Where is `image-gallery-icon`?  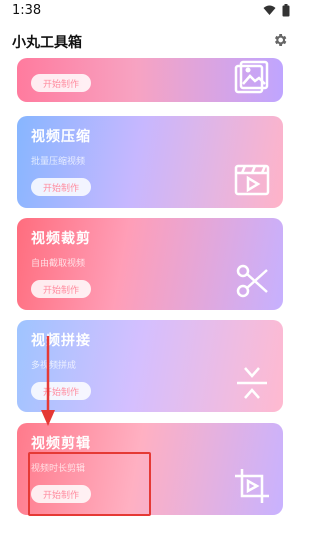
image-gallery-icon is located at coordinates (251, 77).